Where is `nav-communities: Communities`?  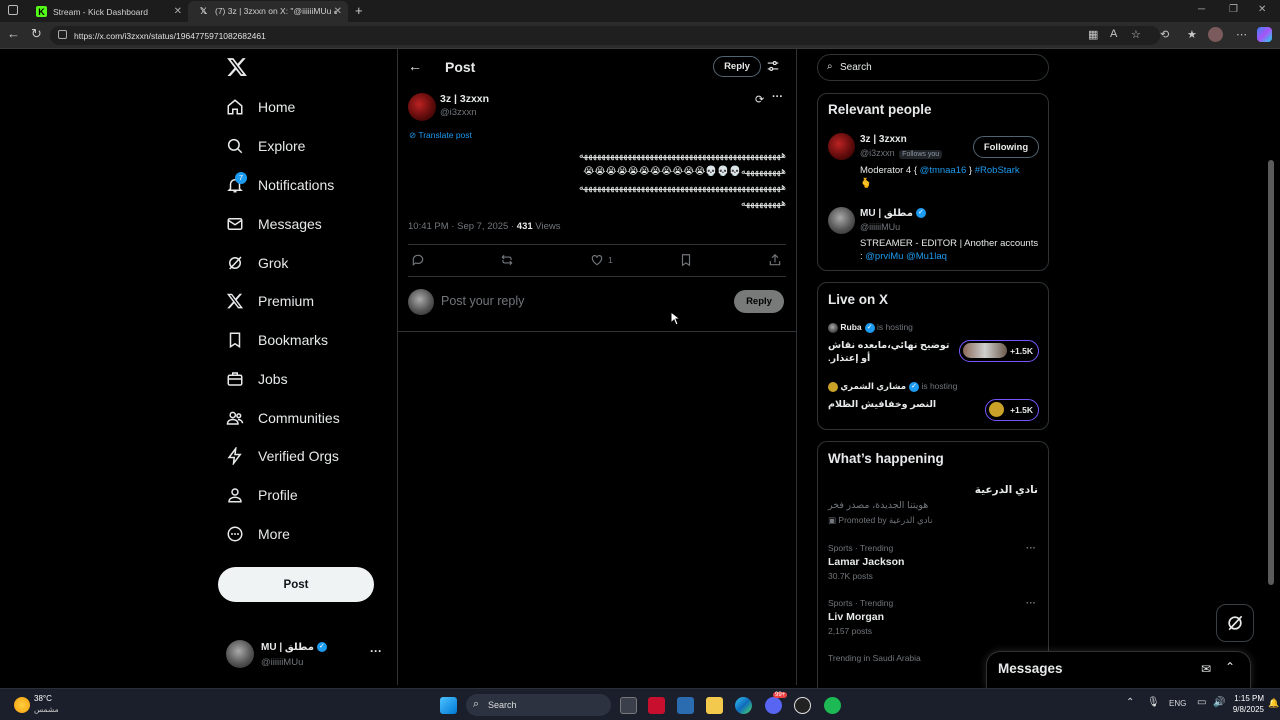
nav-communities: Communities is located at coordinates (283, 418).